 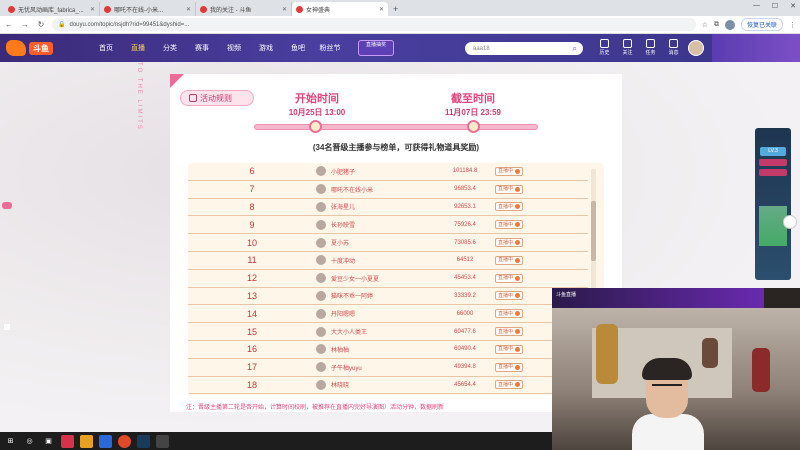 What do you see at coordinates (385, 295) in the screenshot?
I see `streamer-name: 猫咪不乖一阿婷` at bounding box center [385, 295].